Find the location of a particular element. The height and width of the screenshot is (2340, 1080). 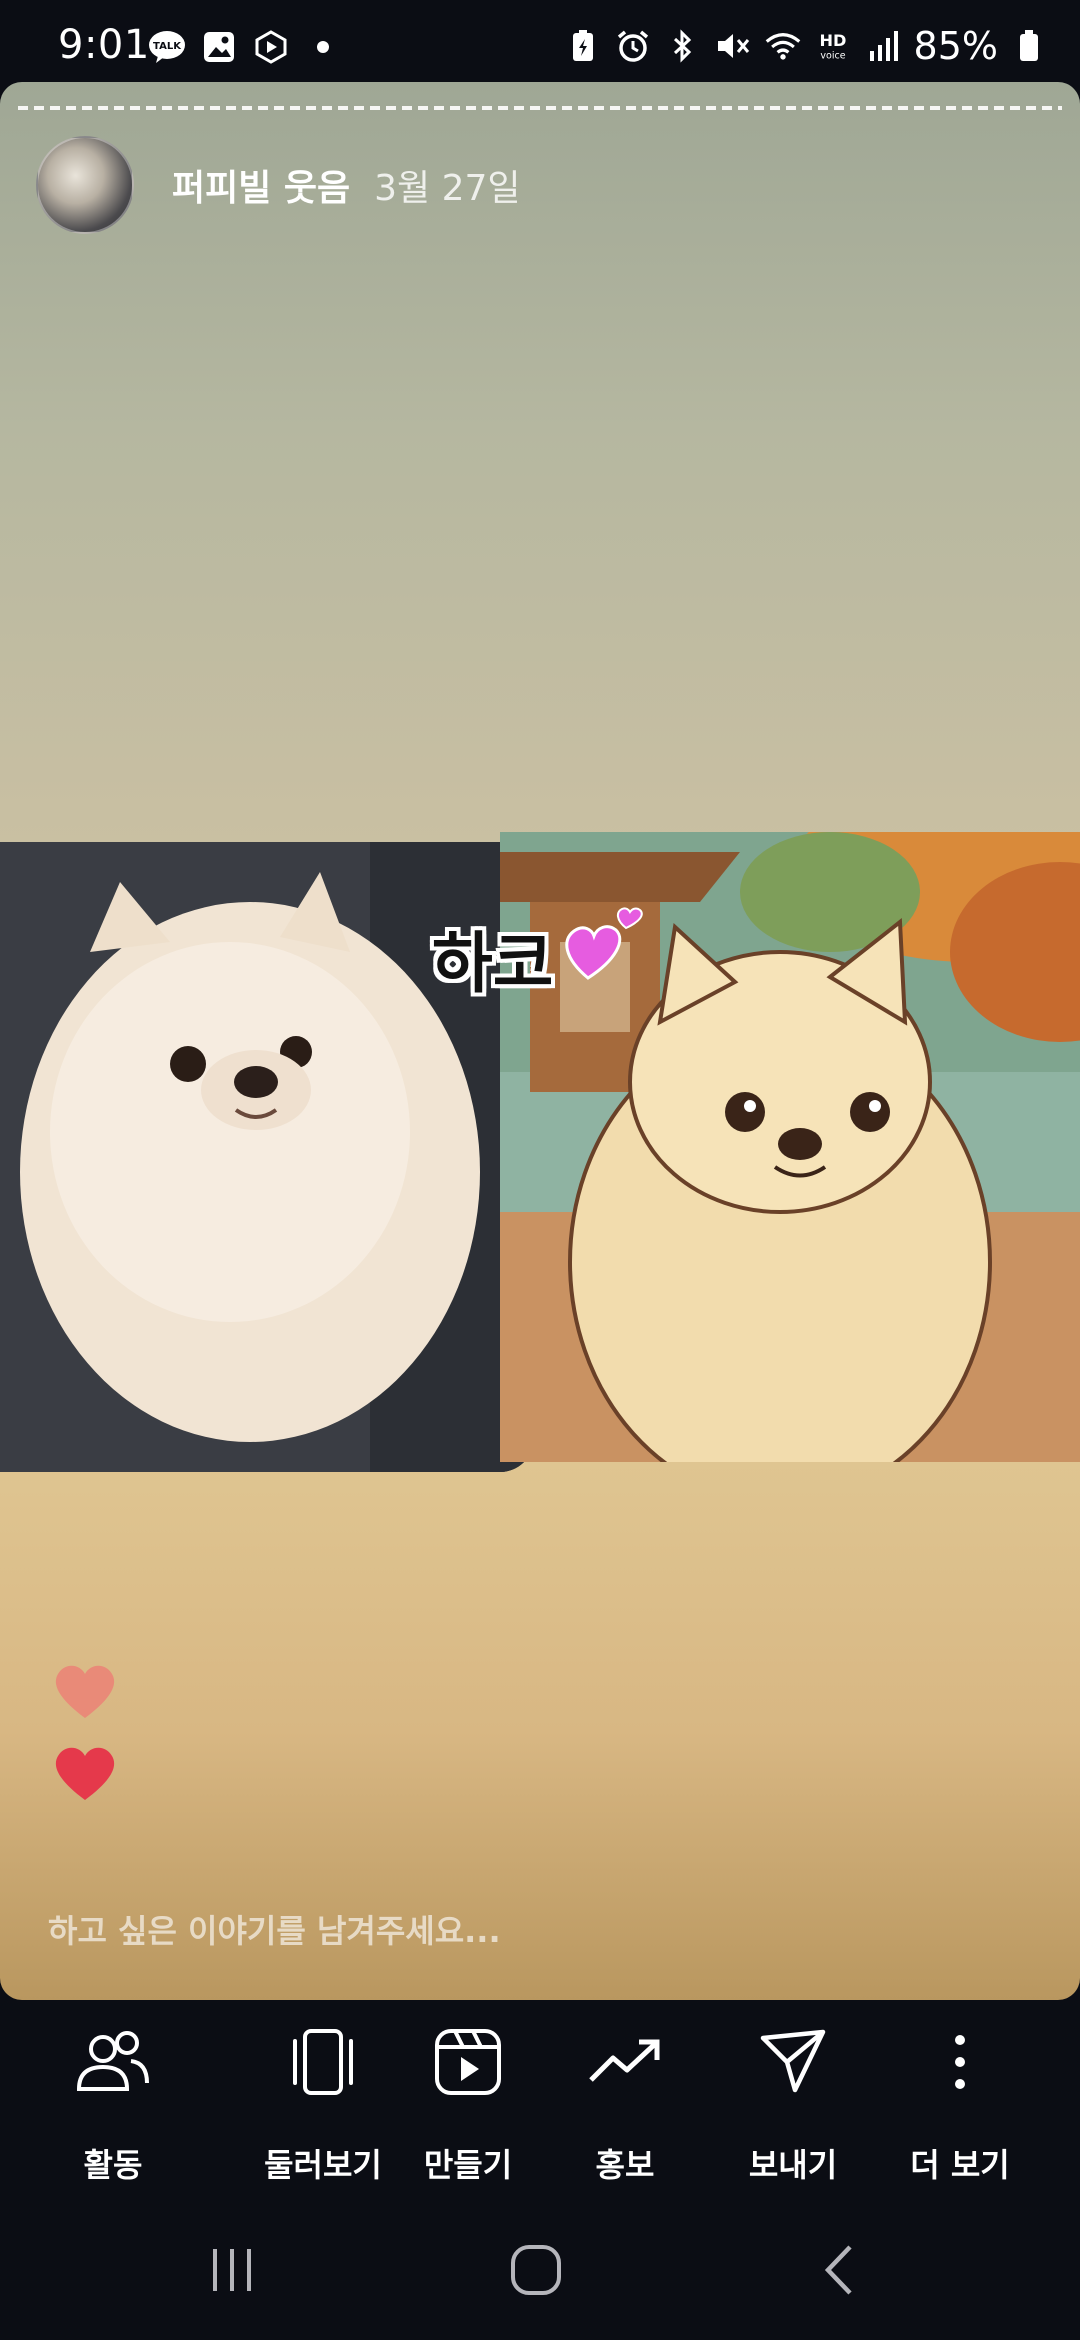

explore-card-icon is located at coordinates (323, 2062).